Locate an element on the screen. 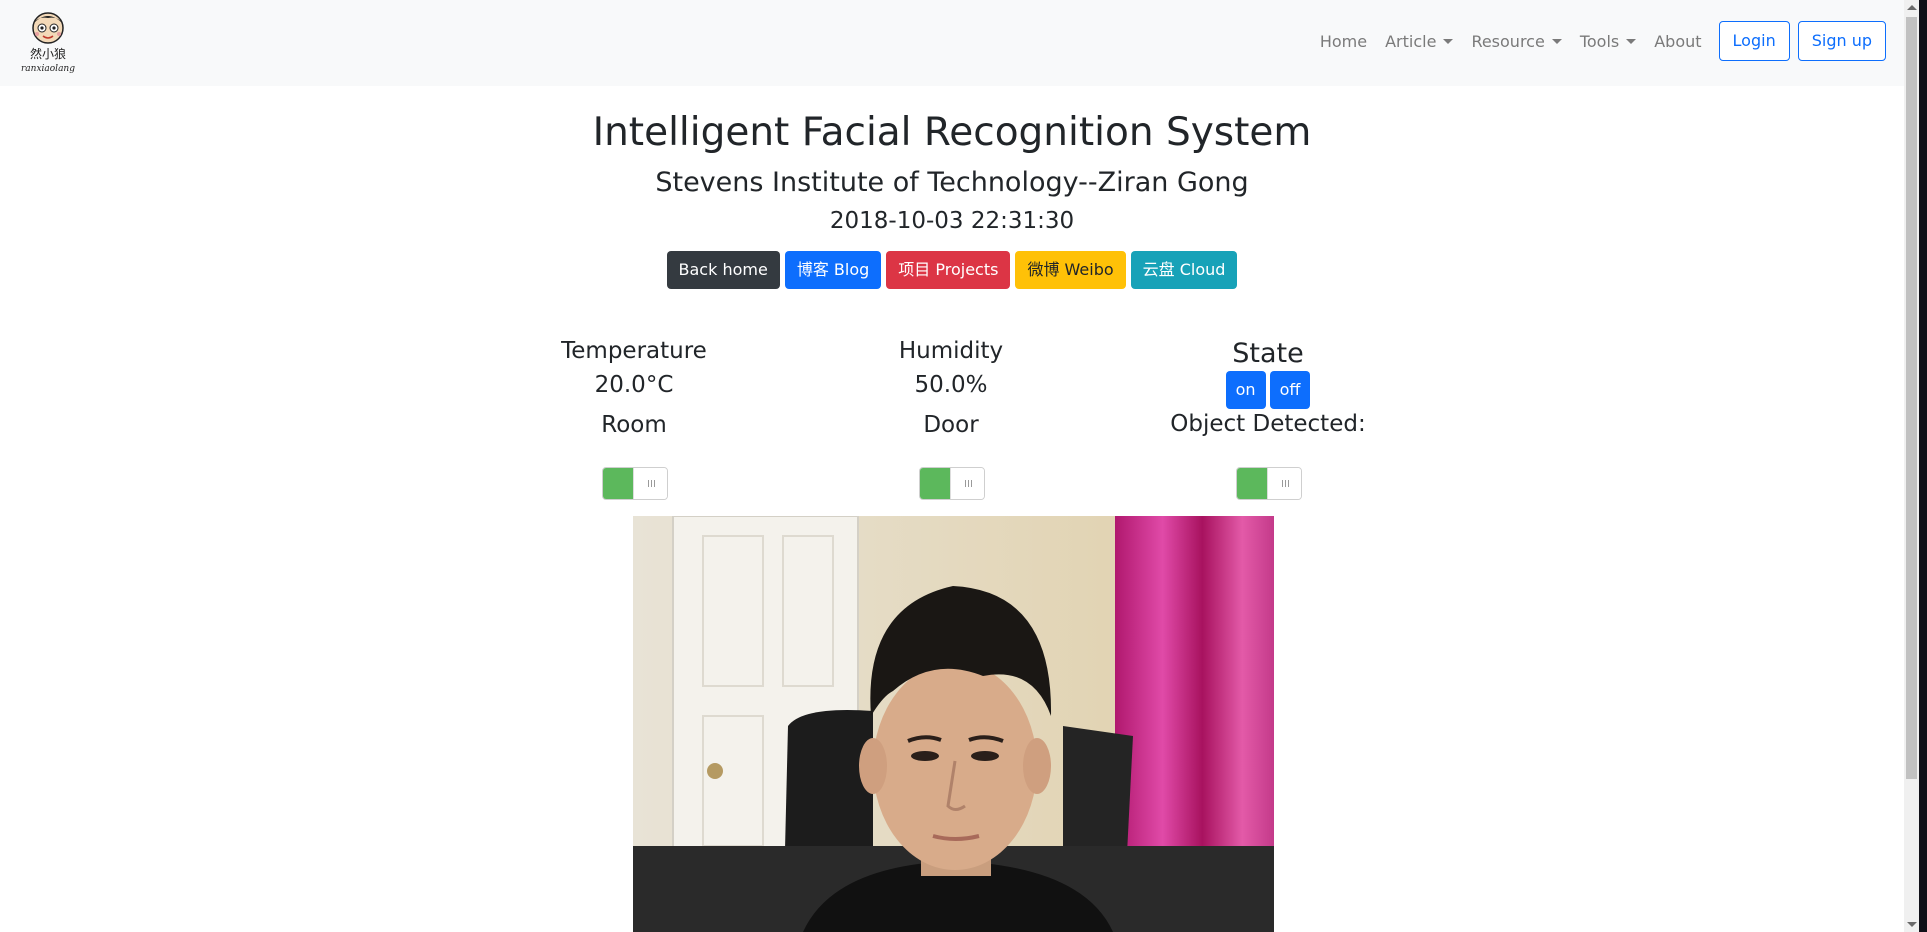 This screenshot has height=932, width=1927. nav-home: Home is located at coordinates (1343, 41).